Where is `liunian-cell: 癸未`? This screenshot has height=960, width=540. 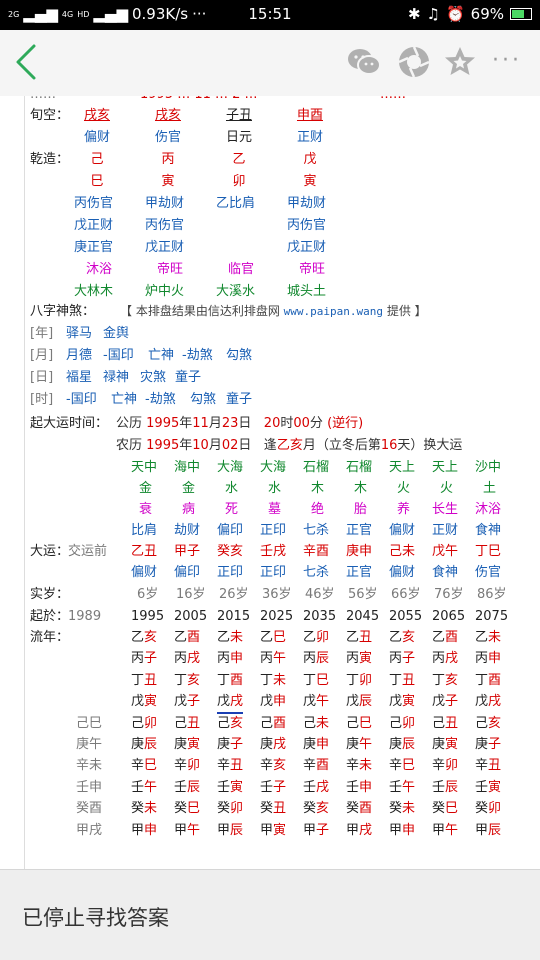 liunian-cell: 癸未 is located at coordinates (144, 808).